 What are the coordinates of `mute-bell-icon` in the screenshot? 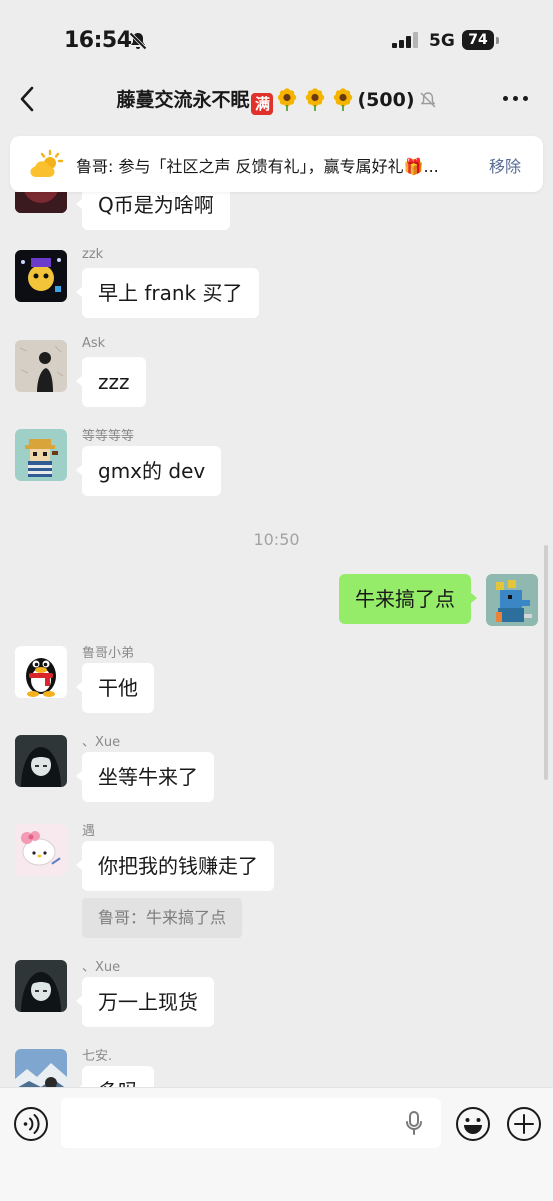 It's located at (138, 41).